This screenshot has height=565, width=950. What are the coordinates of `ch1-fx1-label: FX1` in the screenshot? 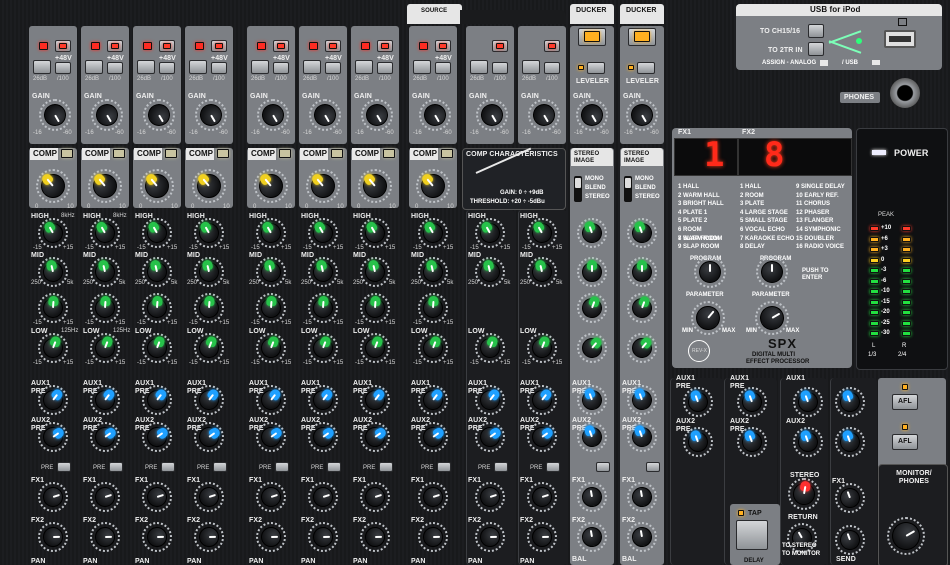 It's located at (38, 480).